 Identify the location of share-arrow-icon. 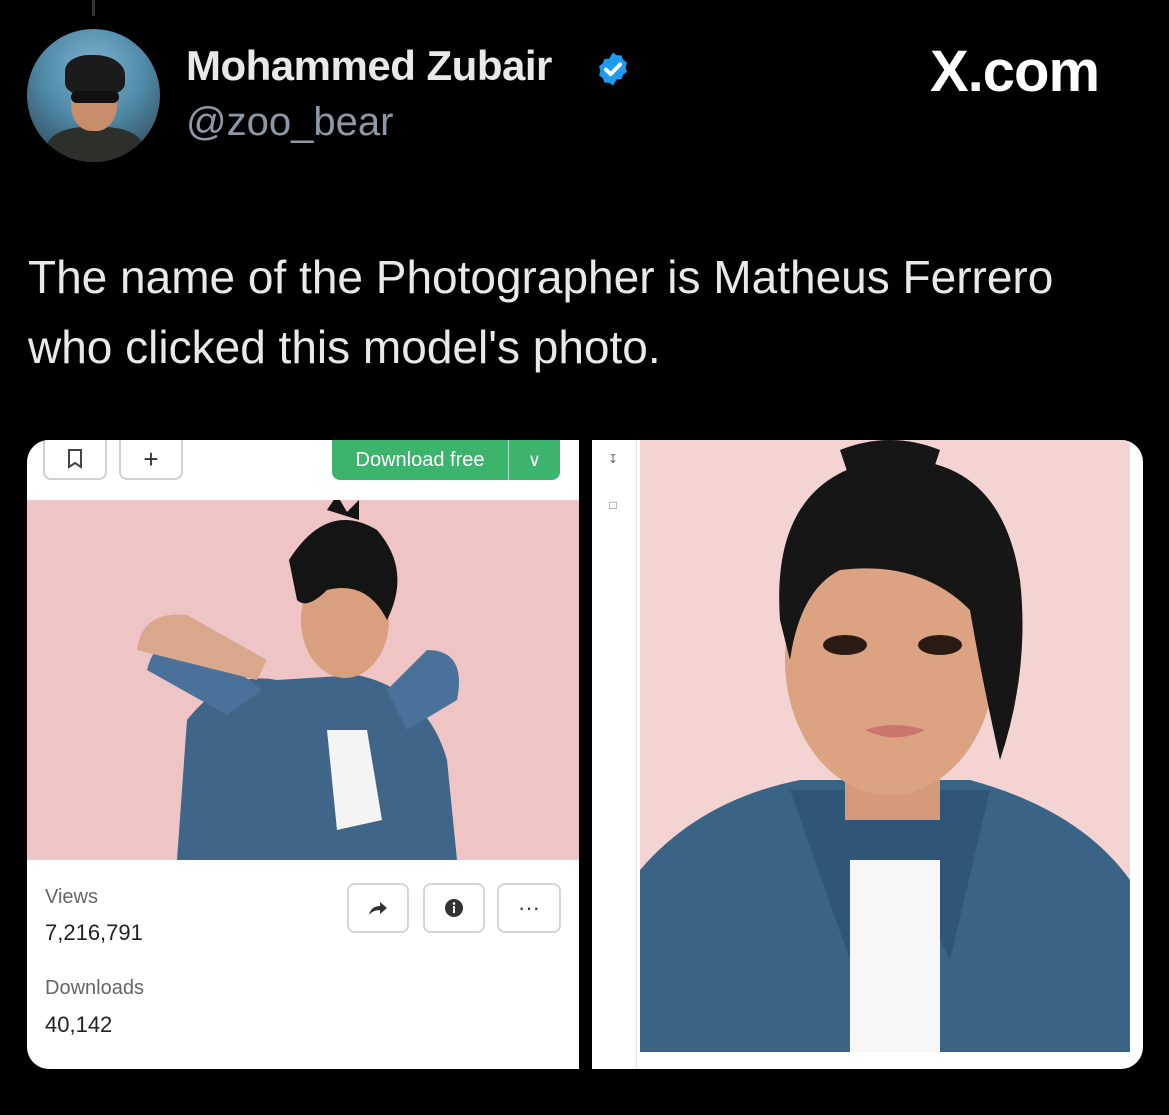
(378, 908).